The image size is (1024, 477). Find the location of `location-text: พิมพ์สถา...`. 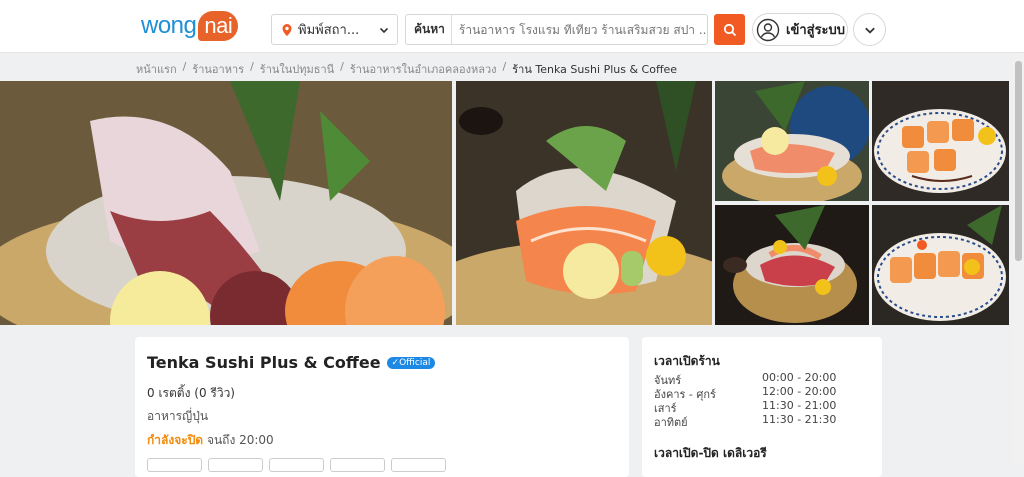

location-text: พิมพ์สถา... is located at coordinates (329, 30).